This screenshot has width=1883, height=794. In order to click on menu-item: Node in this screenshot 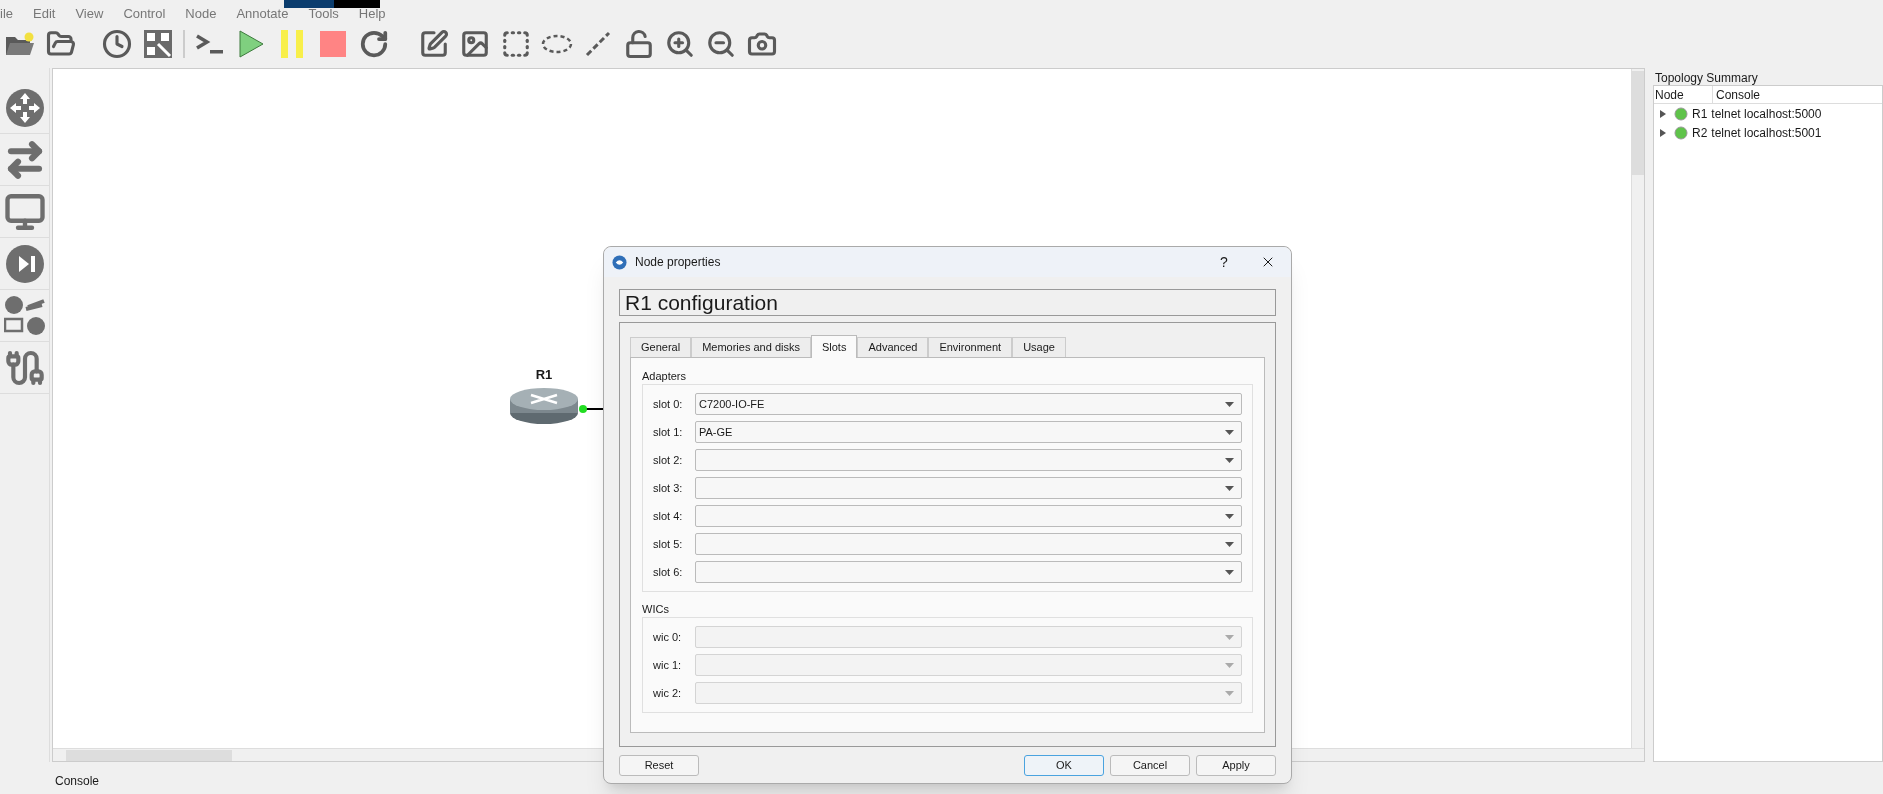, I will do `click(201, 14)`.